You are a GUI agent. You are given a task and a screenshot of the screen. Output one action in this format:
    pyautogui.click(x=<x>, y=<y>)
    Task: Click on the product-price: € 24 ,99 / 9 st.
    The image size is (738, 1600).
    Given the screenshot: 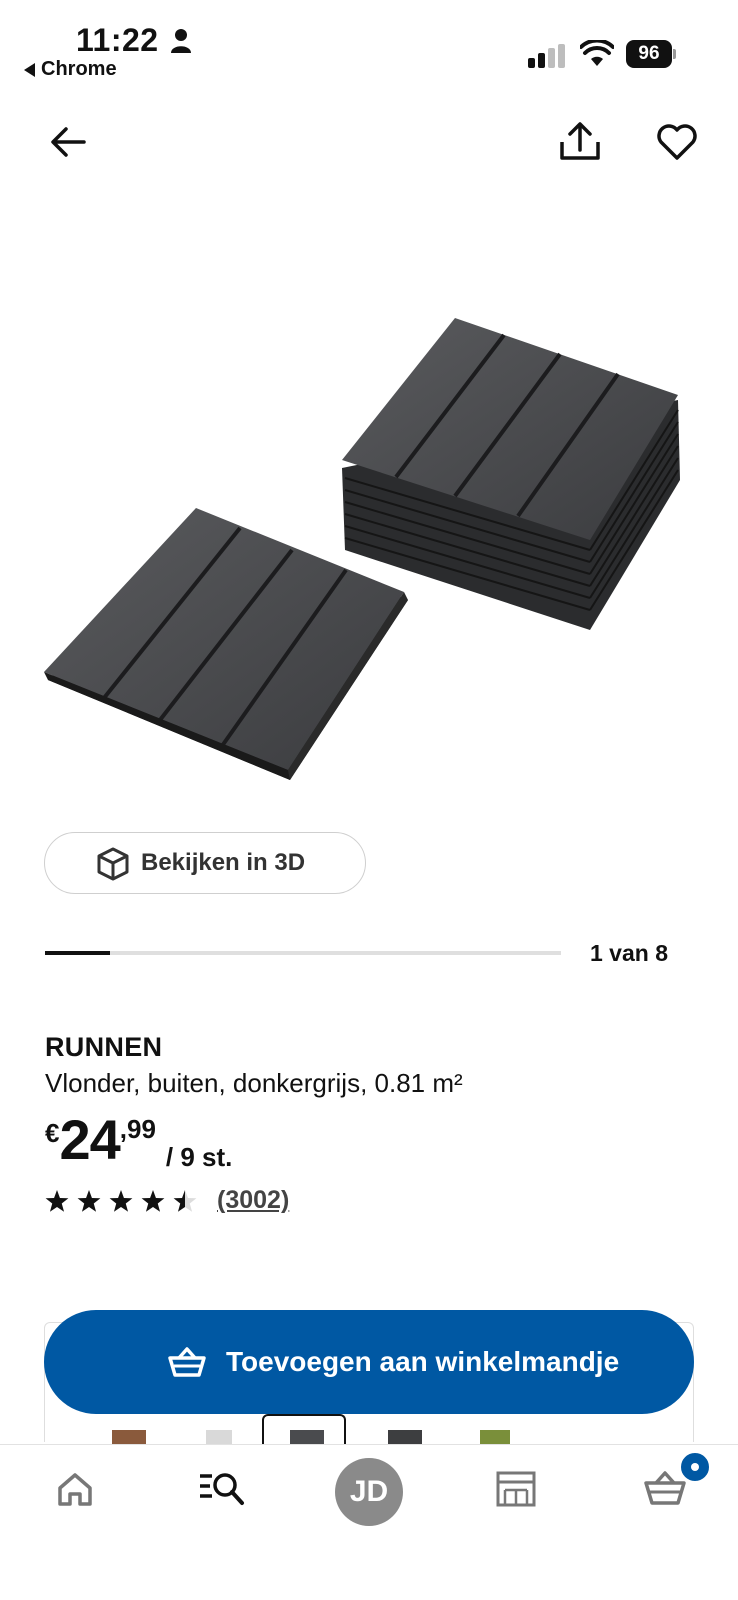 What is the action you would take?
    pyautogui.click(x=138, y=1142)
    